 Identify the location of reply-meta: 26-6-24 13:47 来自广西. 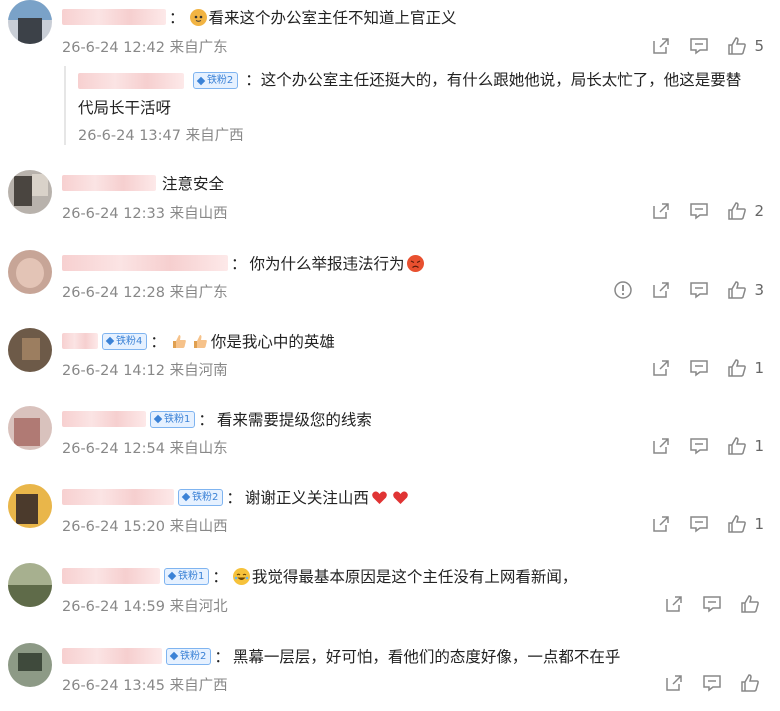
(423, 134).